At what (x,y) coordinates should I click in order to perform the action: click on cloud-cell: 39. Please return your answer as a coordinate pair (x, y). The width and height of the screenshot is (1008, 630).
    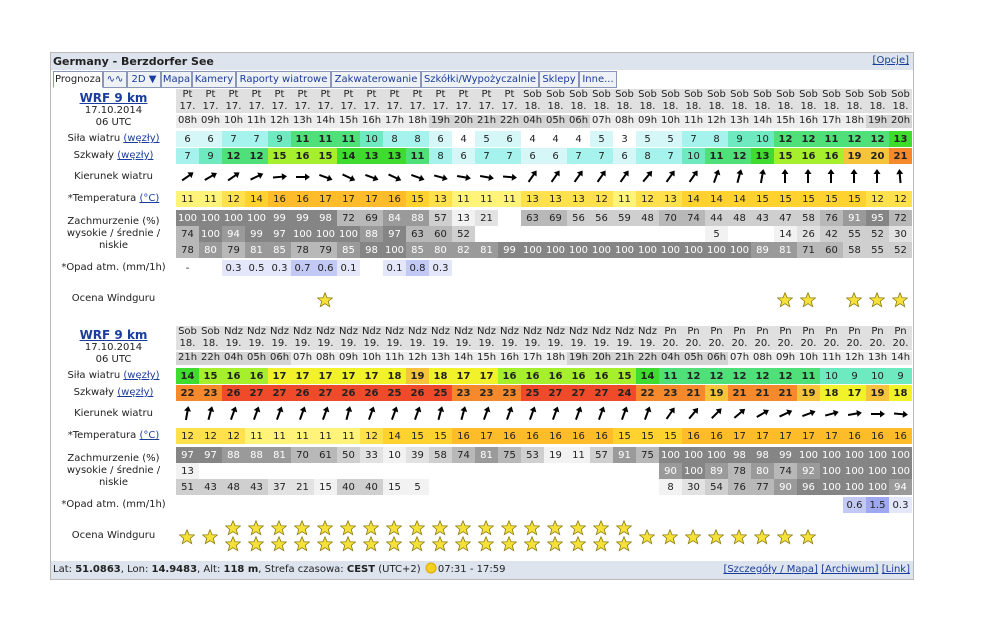
    Looking at the image, I should click on (417, 455).